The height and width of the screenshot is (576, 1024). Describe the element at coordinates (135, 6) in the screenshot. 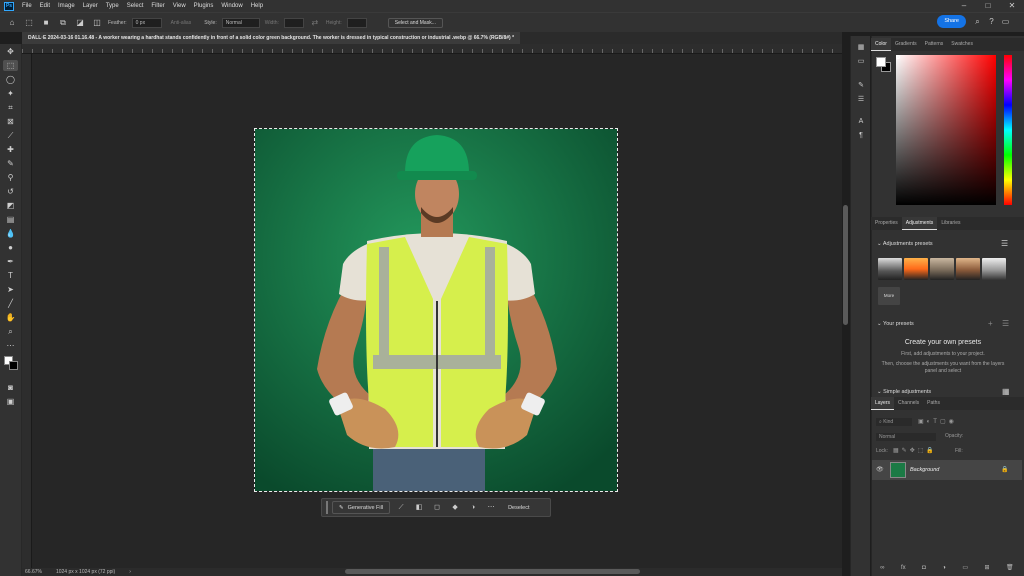

I see `menu-select: Select` at that location.